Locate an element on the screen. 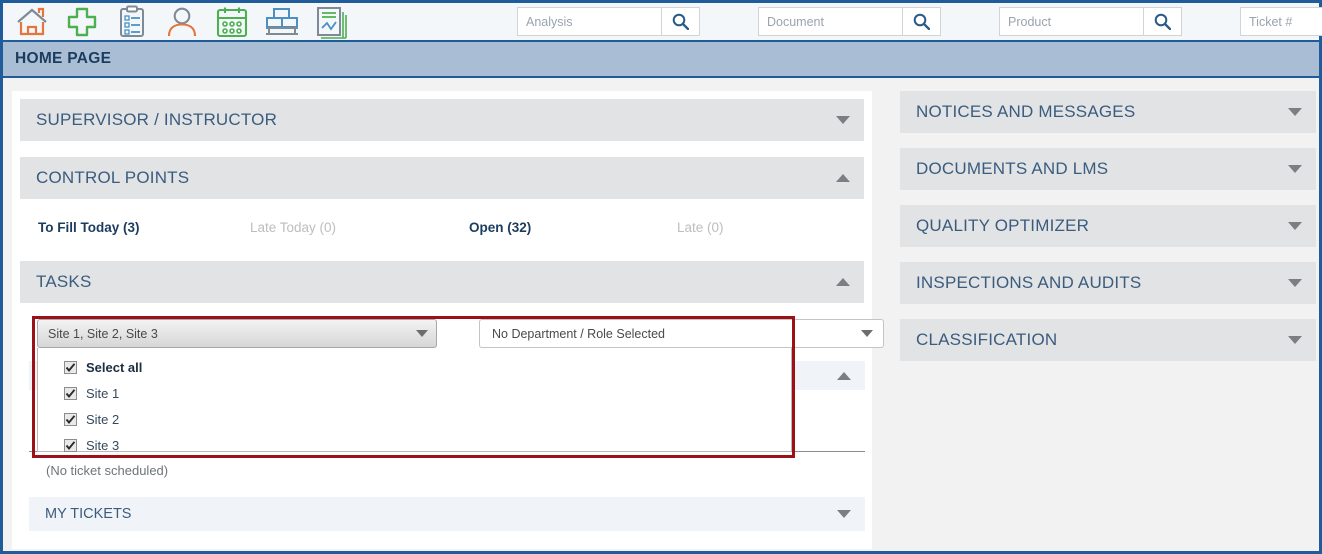 This screenshot has height=554, width=1322. panel-my-tickets: MY TICKETS is located at coordinates (447, 514).